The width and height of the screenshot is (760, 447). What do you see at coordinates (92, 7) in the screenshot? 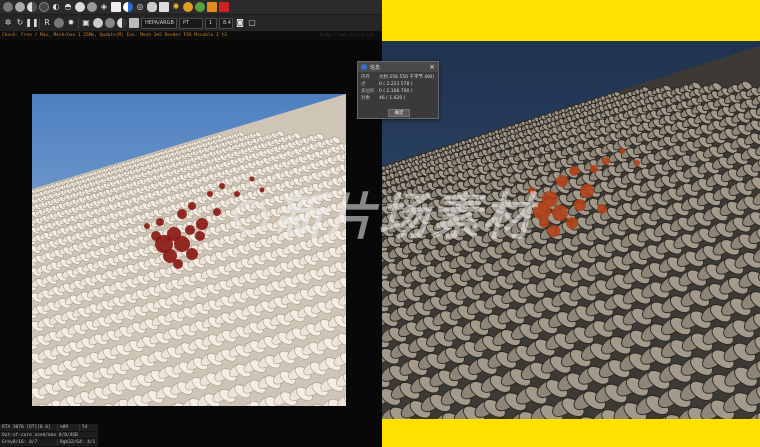
I see `sphere-grey2-icon` at bounding box center [92, 7].